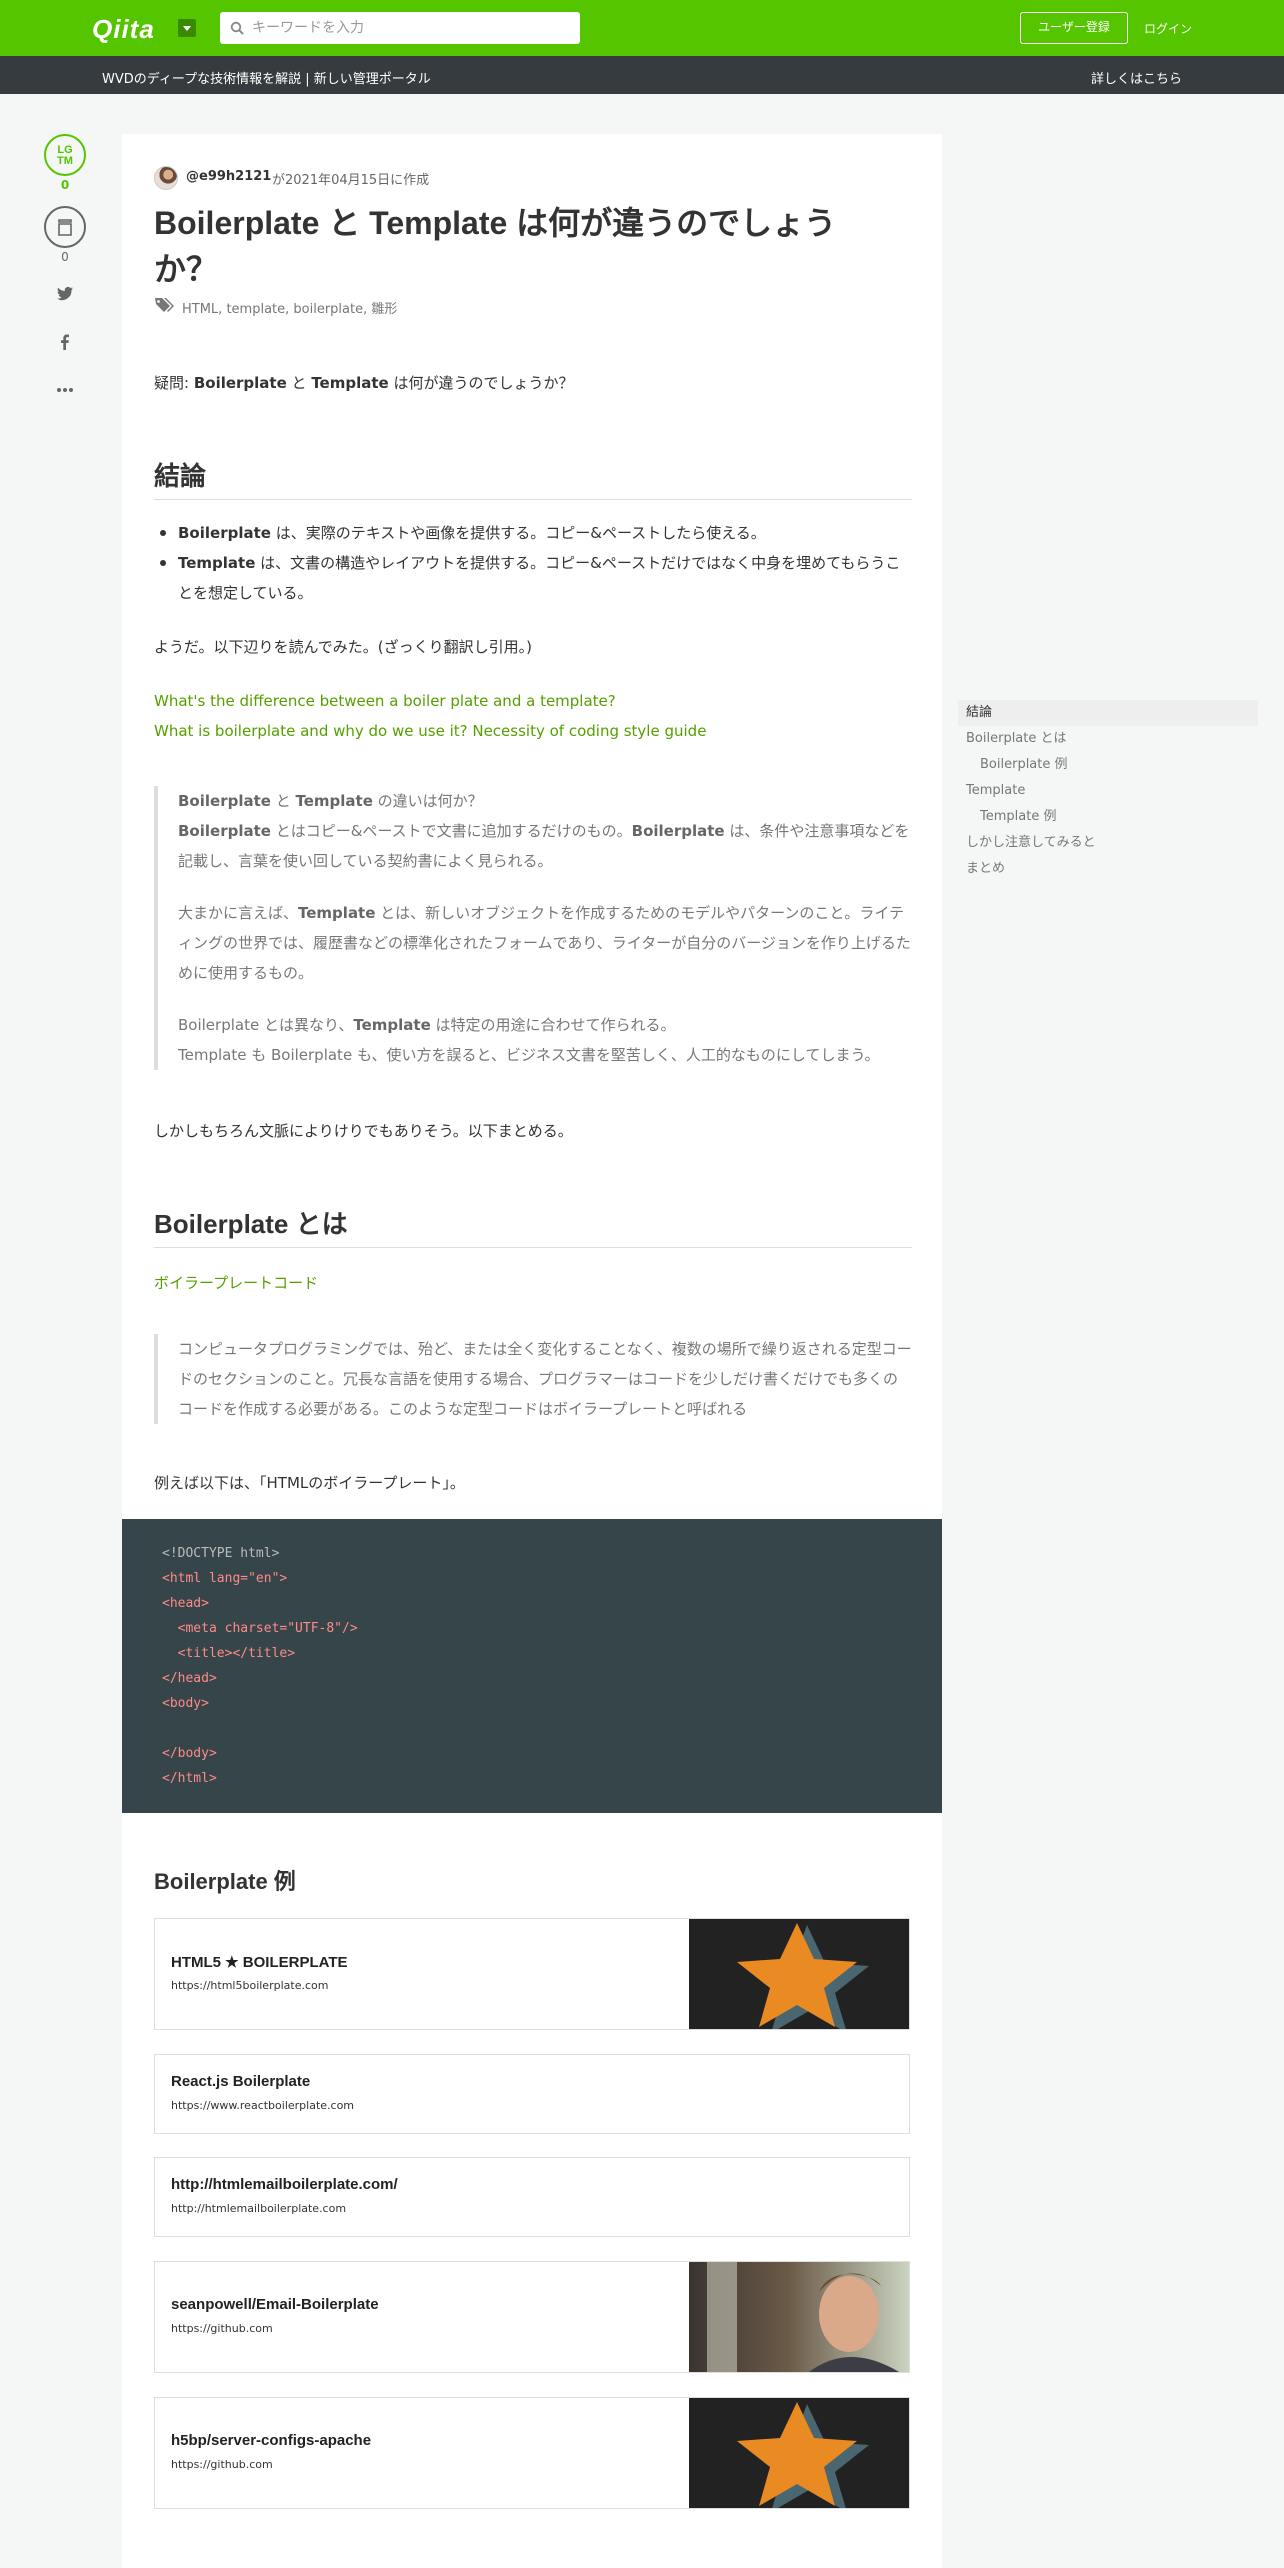 Image resolution: width=1284 pixels, height=2568 pixels. I want to click on stock-button, so click(65, 227).